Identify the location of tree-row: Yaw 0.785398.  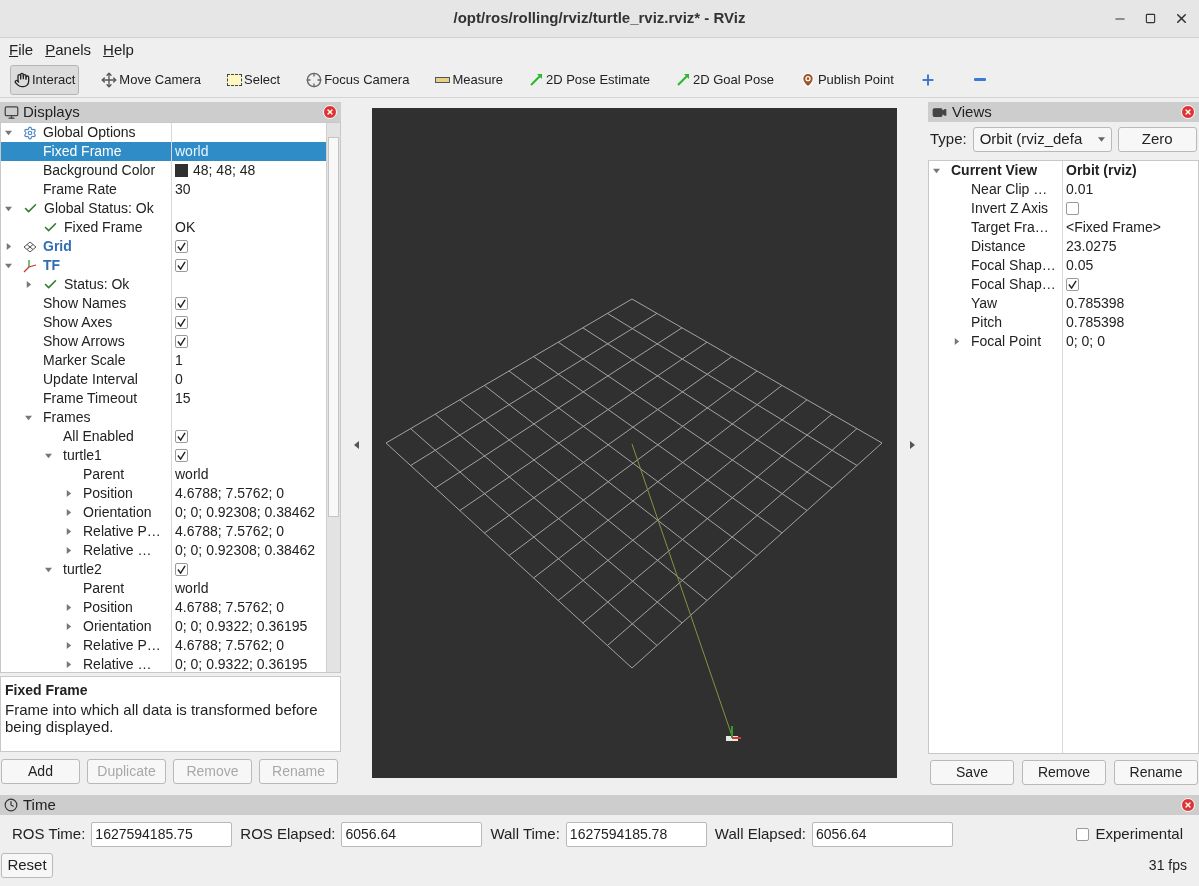
(1063, 303).